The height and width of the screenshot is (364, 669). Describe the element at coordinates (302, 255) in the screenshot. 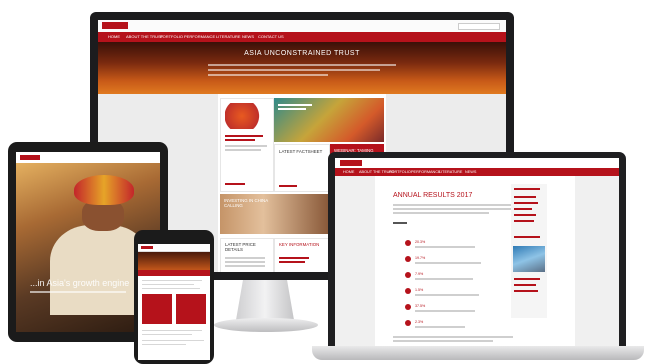

I see `key-info-tile: KEY INFORMATION` at that location.